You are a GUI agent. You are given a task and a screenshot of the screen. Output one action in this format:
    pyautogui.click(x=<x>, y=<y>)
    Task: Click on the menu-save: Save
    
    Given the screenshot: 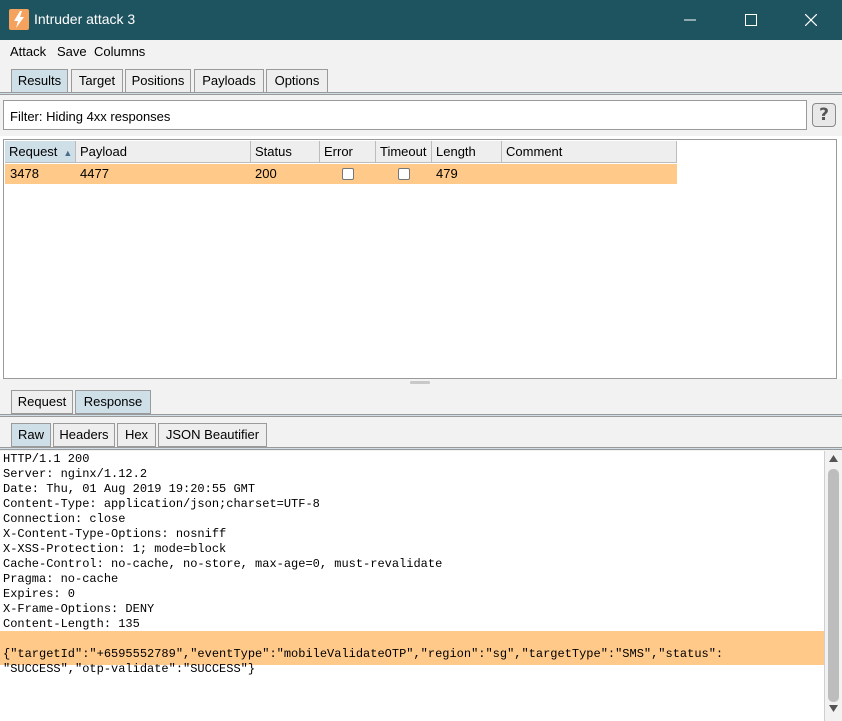 What is the action you would take?
    pyautogui.click(x=72, y=51)
    